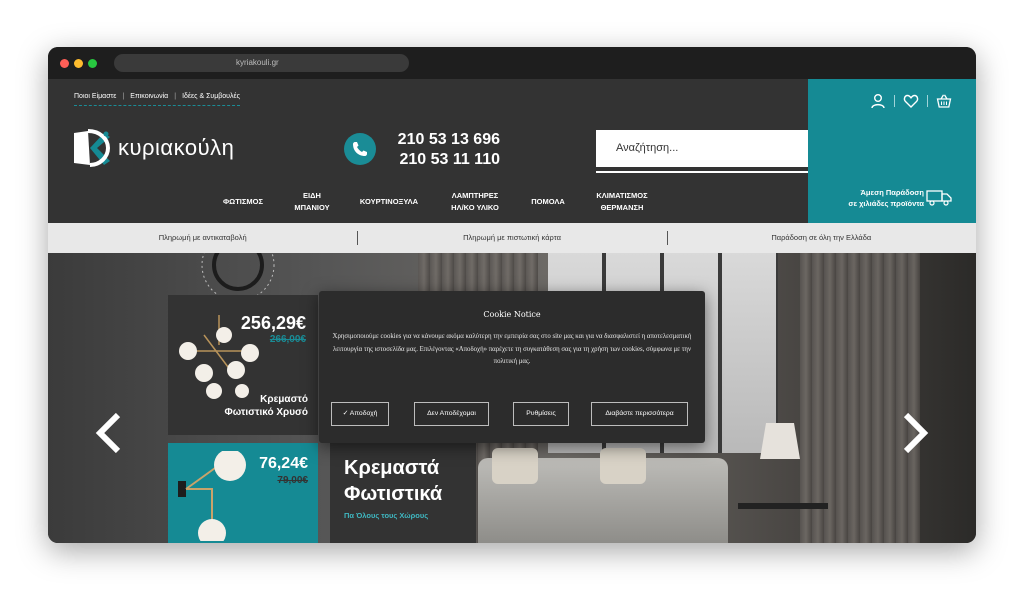 This screenshot has height=591, width=1024. What do you see at coordinates (939, 198) in the screenshot?
I see `truck-icon` at bounding box center [939, 198].